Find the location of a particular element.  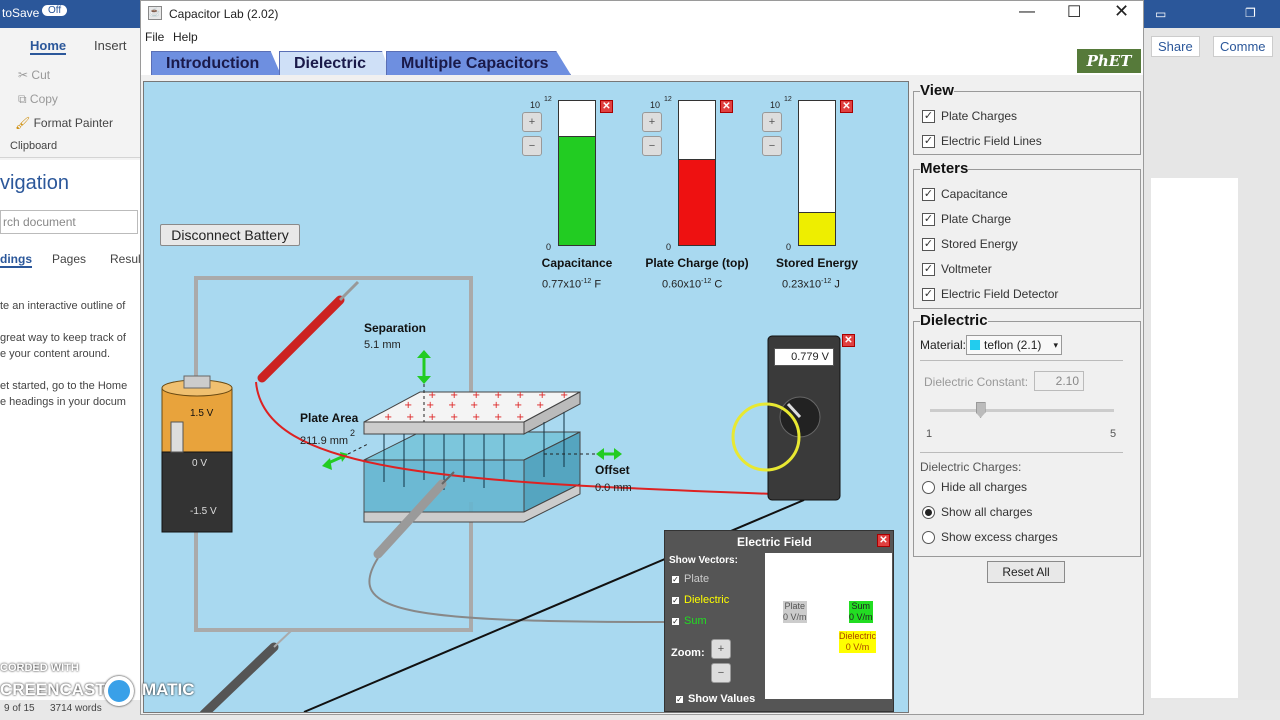

material-select: teflon (2.1) ▾ is located at coordinates (1014, 345).